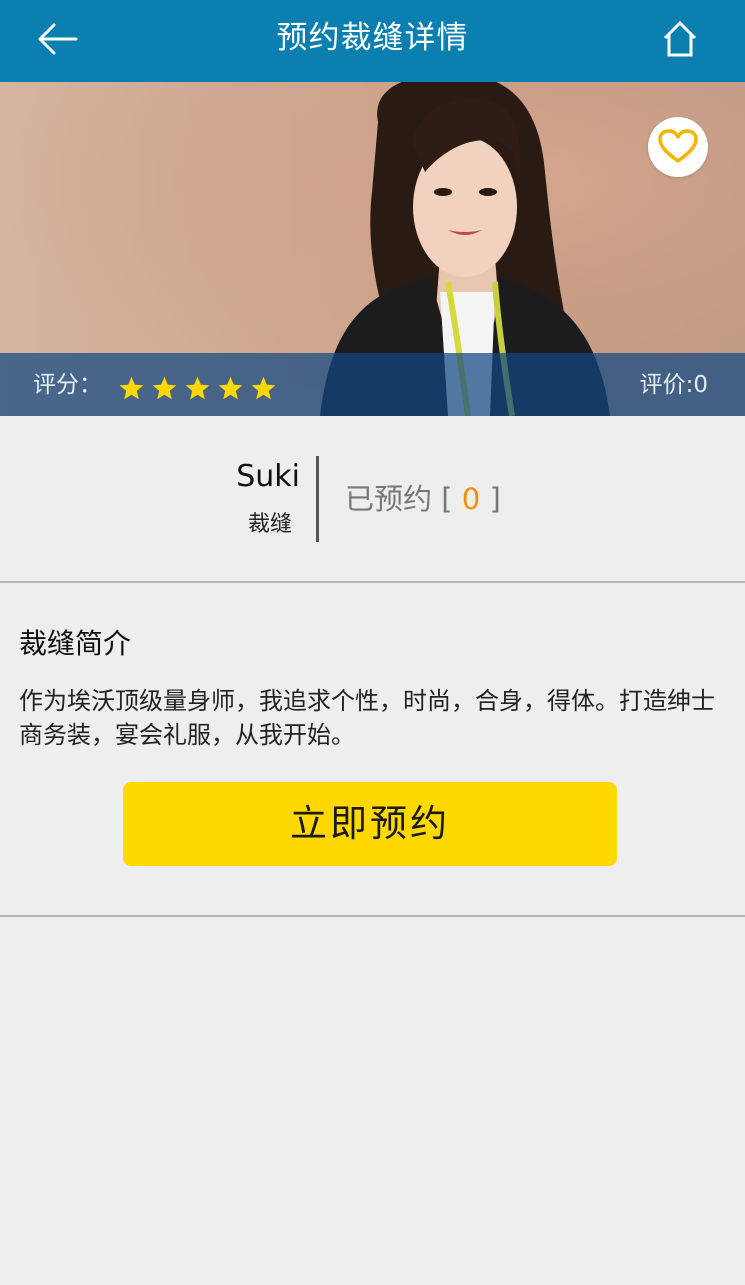 The height and width of the screenshot is (1285, 745). What do you see at coordinates (471, 499) in the screenshot?
I see `booked-count-value: 0` at bounding box center [471, 499].